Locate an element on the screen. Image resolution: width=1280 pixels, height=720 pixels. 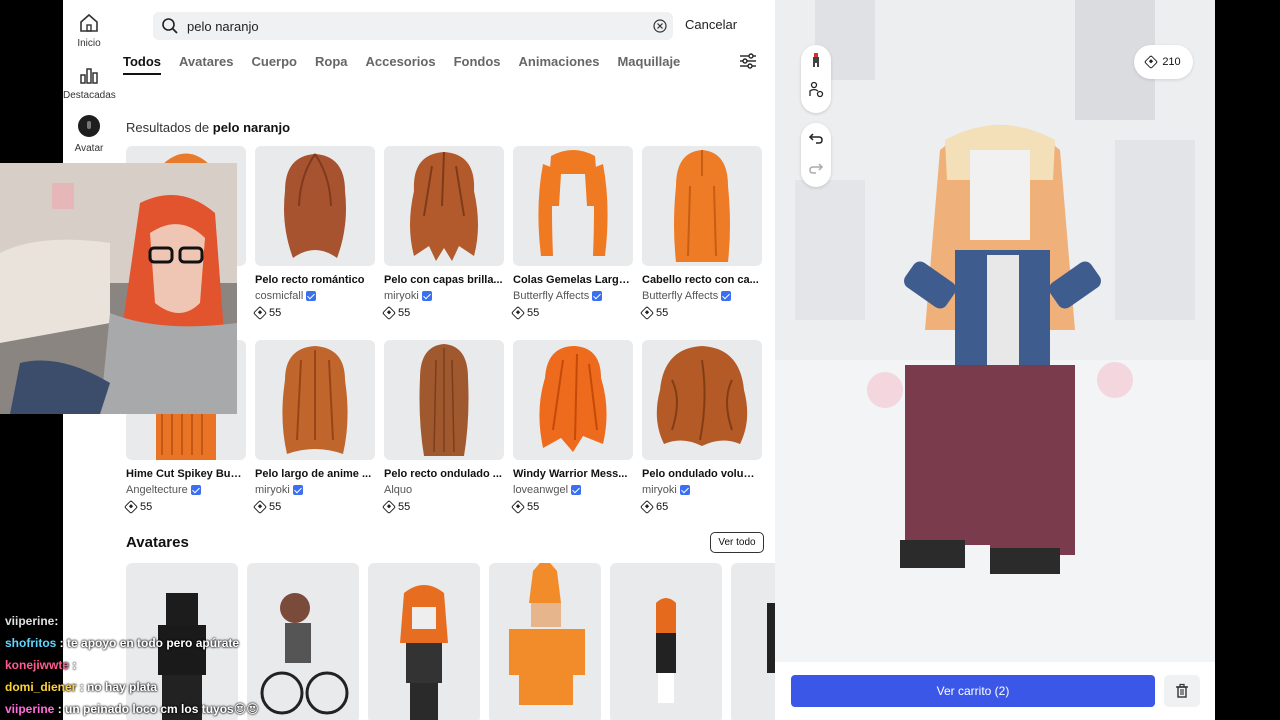
item-card: Pelo ondulado volum... miryoki 65 is located at coordinates (700, 427).